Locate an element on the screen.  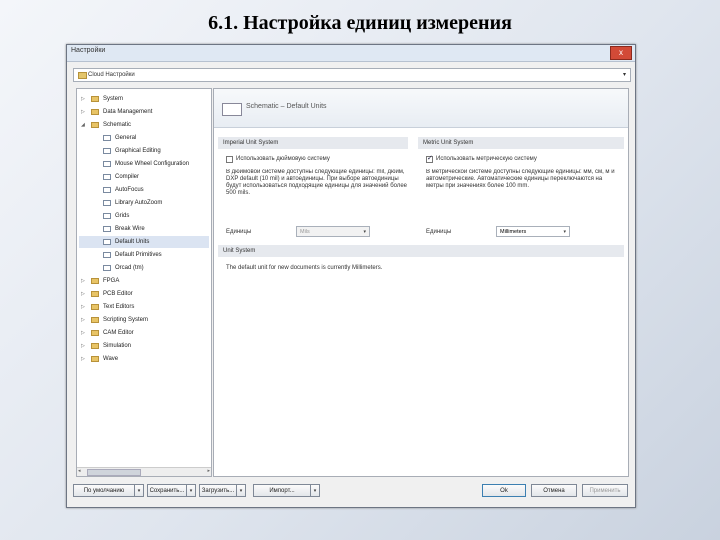
tree-item-system: ▷ System is located at coordinates (145, 99).